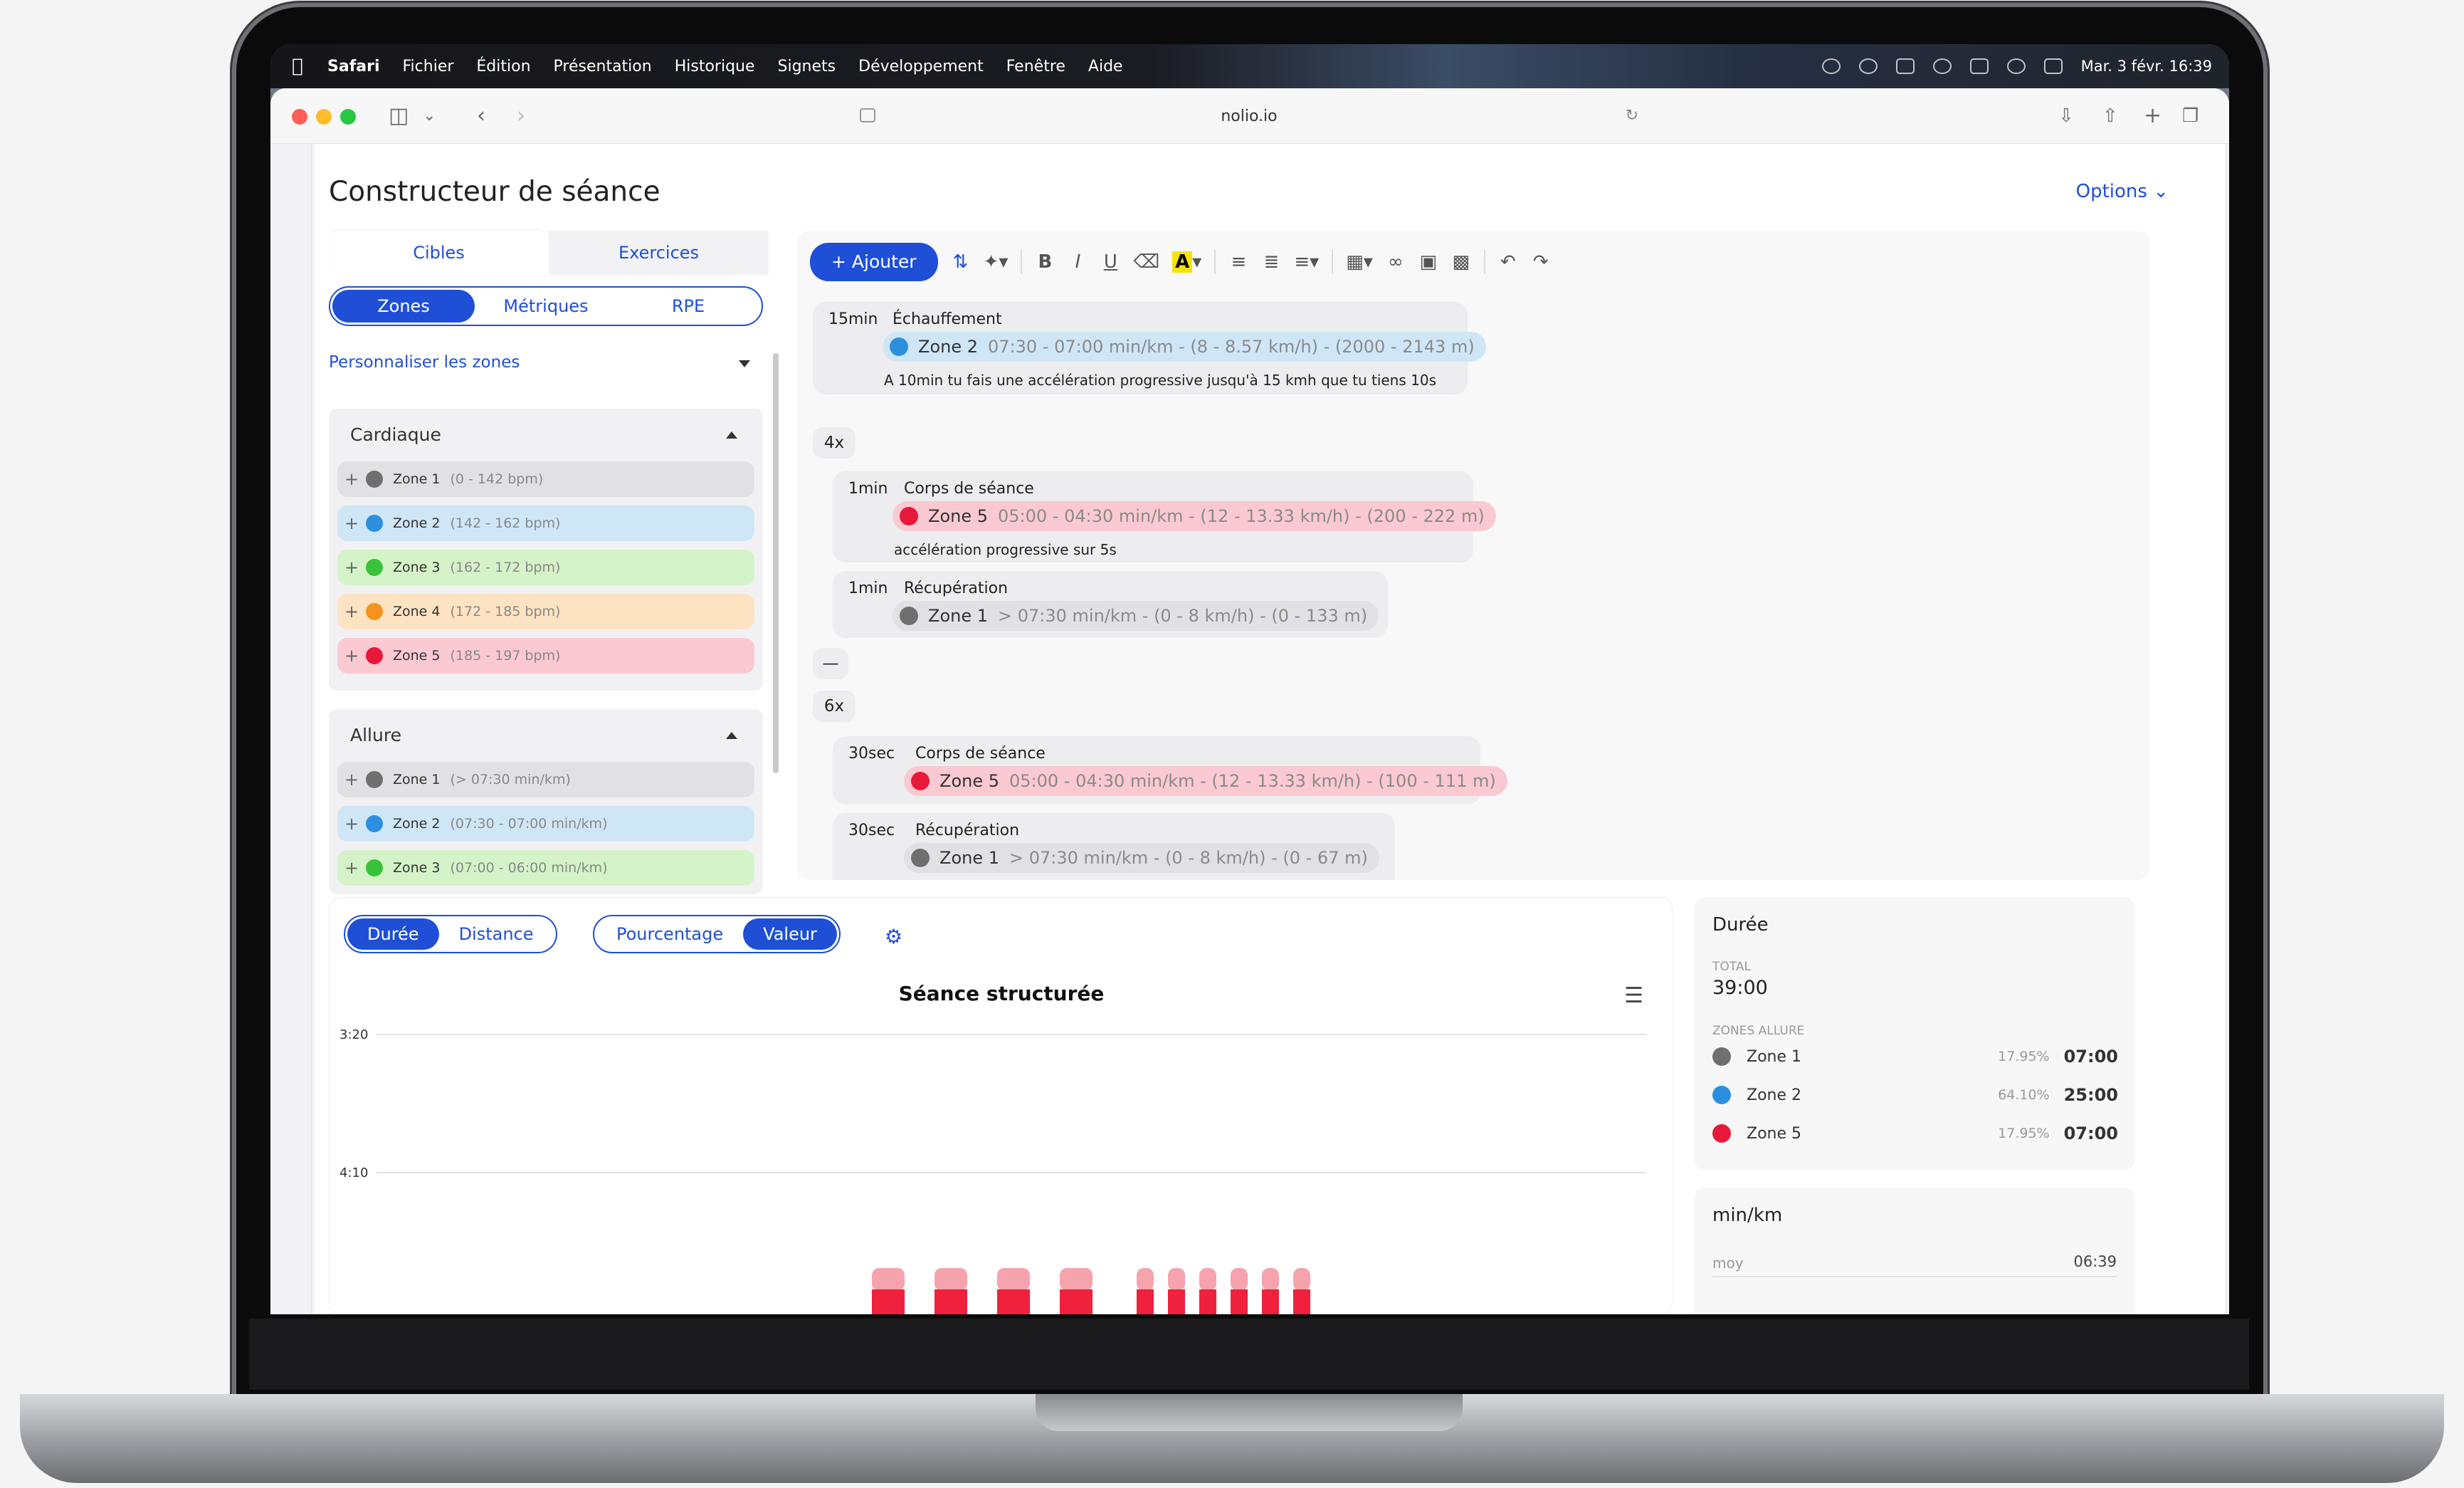  What do you see at coordinates (1146, 262) in the screenshot?
I see `eraser-icon: ⌫` at bounding box center [1146, 262].